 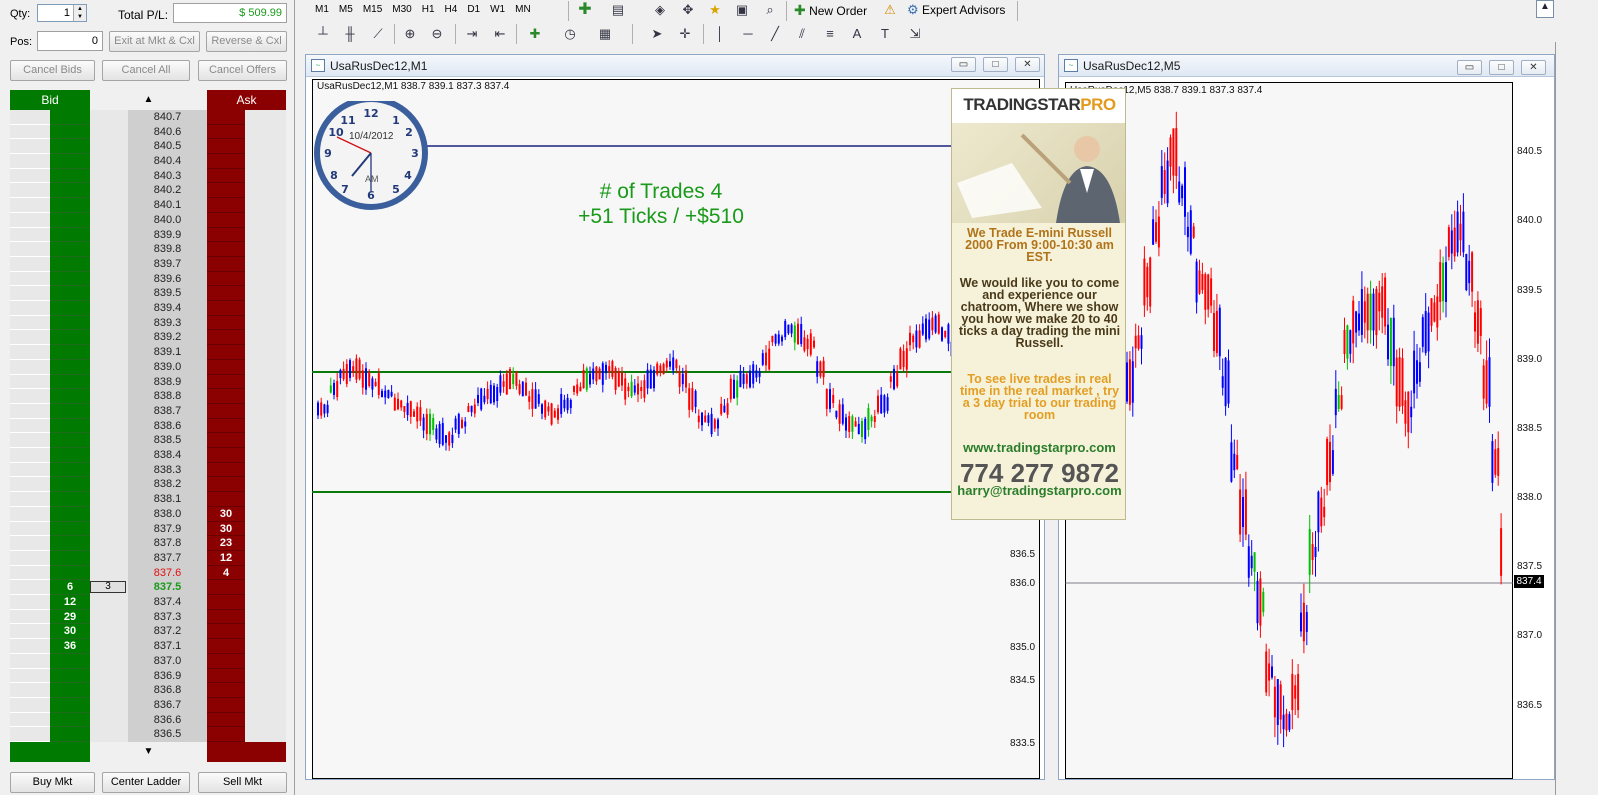 I want to click on ask-size-cell: 4, so click(x=226, y=573).